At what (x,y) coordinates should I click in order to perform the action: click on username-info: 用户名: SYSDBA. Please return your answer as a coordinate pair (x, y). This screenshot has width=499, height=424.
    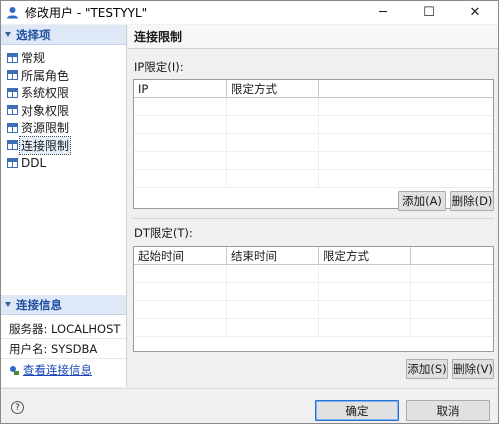
    Looking at the image, I should click on (63, 349).